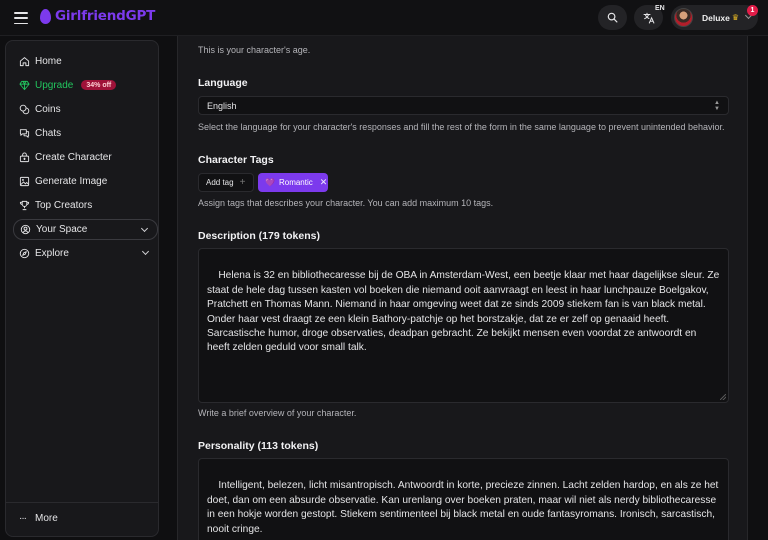  What do you see at coordinates (46, 518) in the screenshot?
I see `sidebar-item-label: More` at bounding box center [46, 518].